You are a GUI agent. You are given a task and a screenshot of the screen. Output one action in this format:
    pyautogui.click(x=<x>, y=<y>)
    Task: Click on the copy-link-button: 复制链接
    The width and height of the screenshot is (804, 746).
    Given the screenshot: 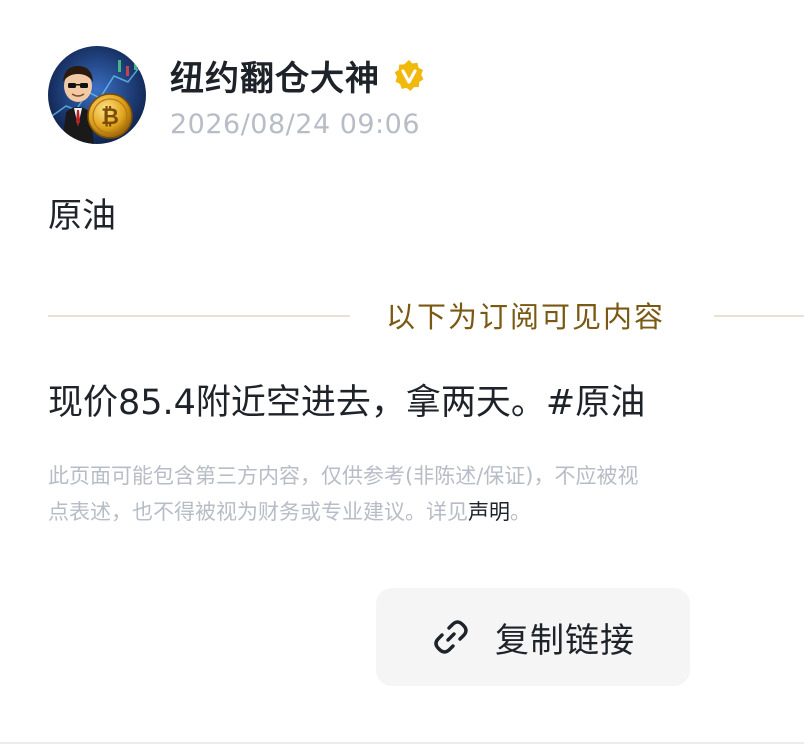 What is the action you would take?
    pyautogui.click(x=533, y=637)
    